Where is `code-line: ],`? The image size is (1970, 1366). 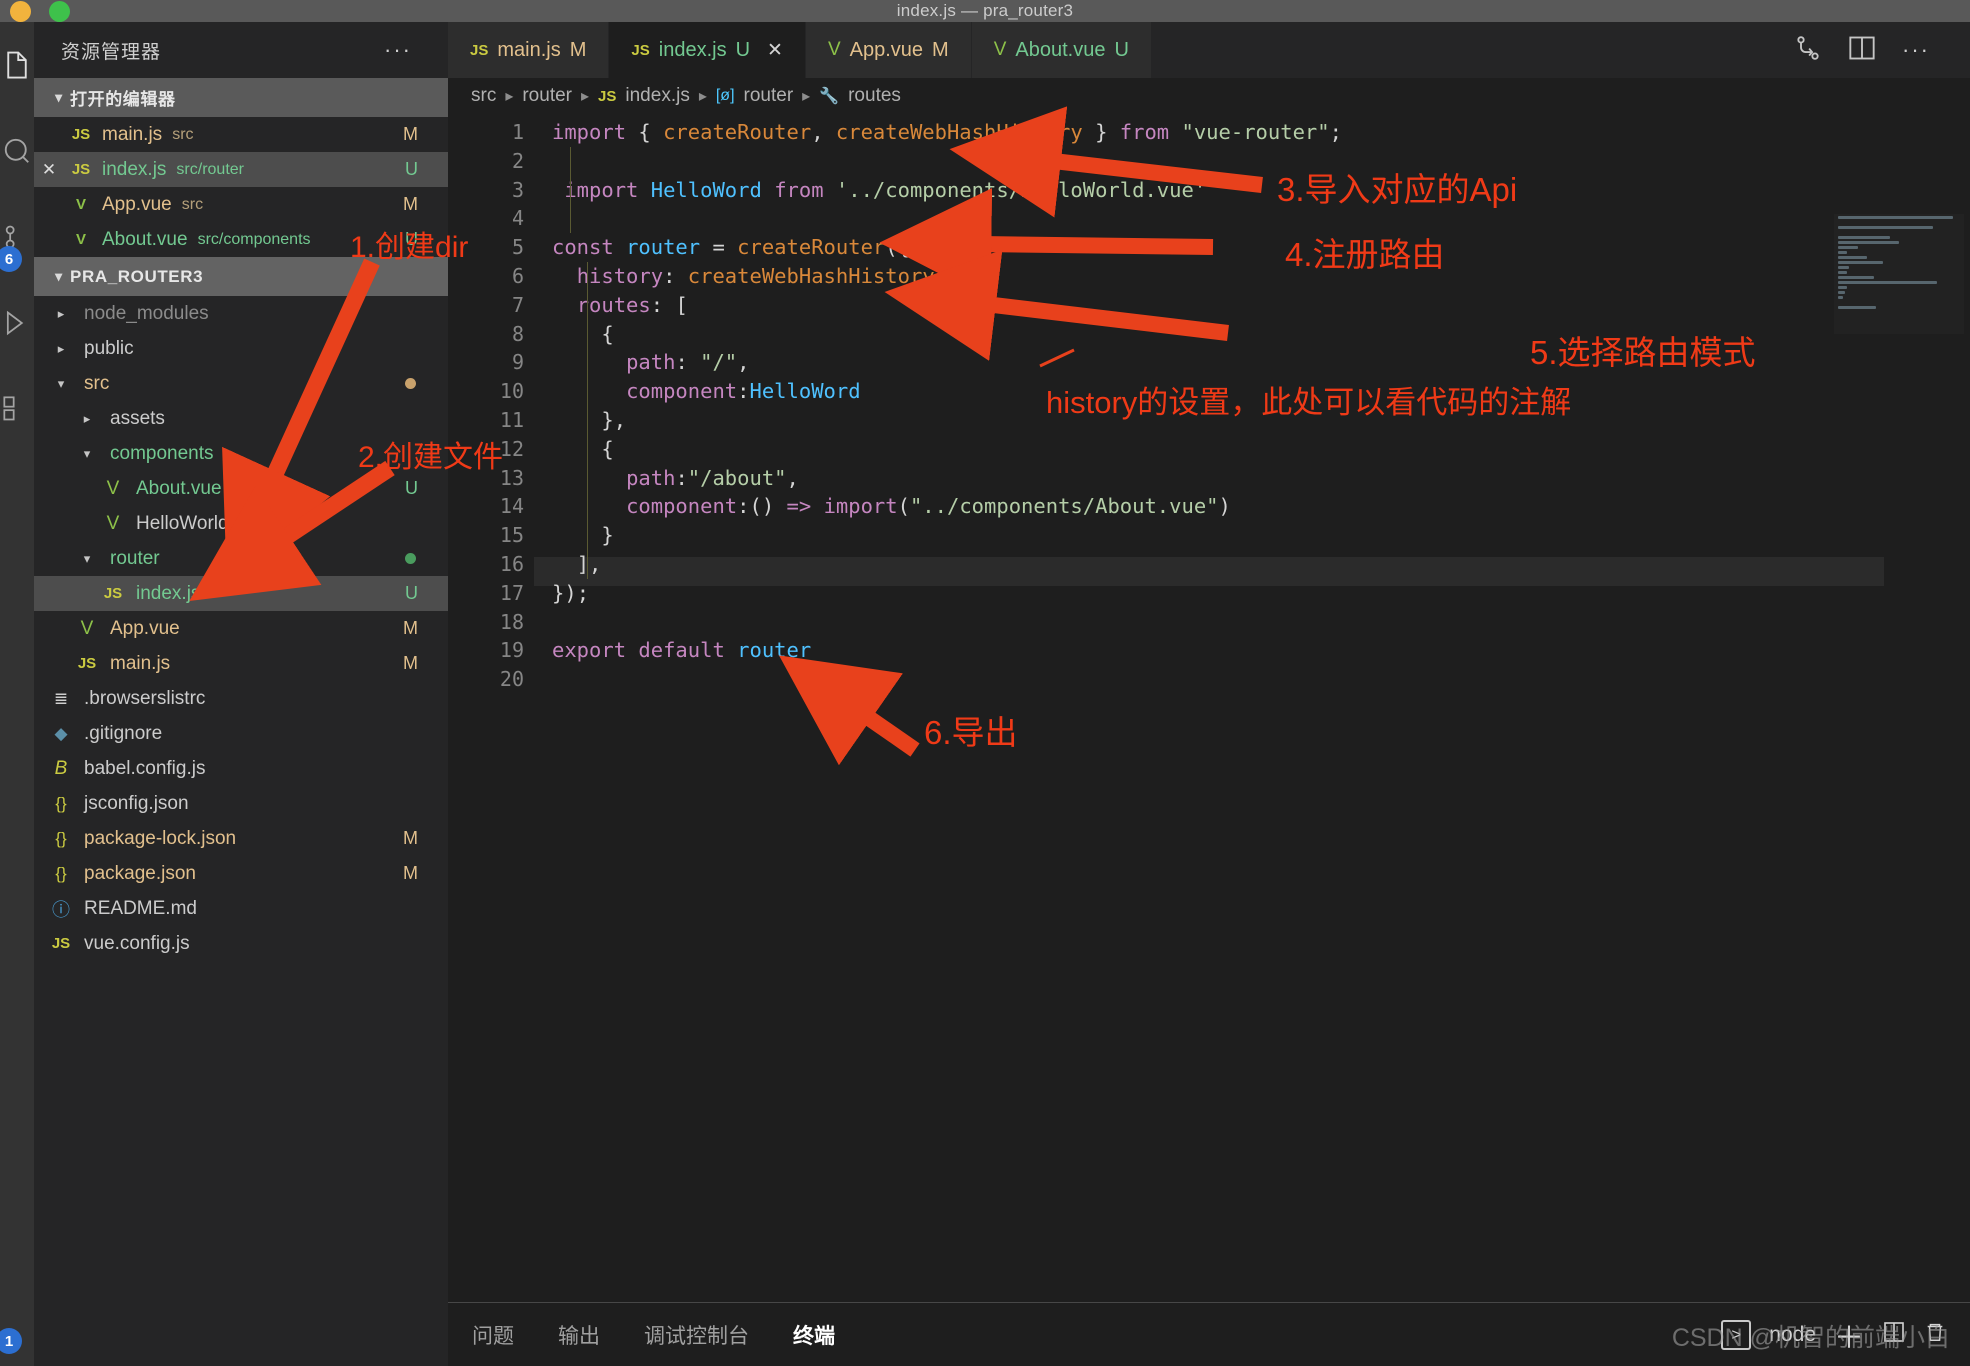
code-line: ], is located at coordinates (577, 564).